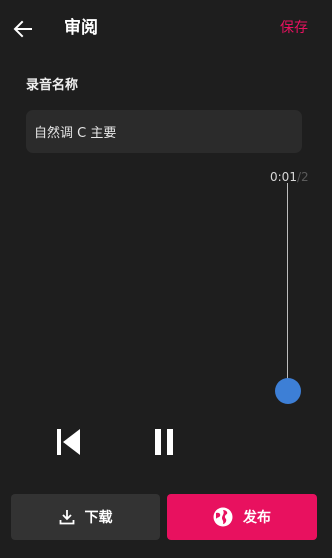 The image size is (332, 558). What do you see at coordinates (283, 177) in the screenshot?
I see `time-current: 0:01` at bounding box center [283, 177].